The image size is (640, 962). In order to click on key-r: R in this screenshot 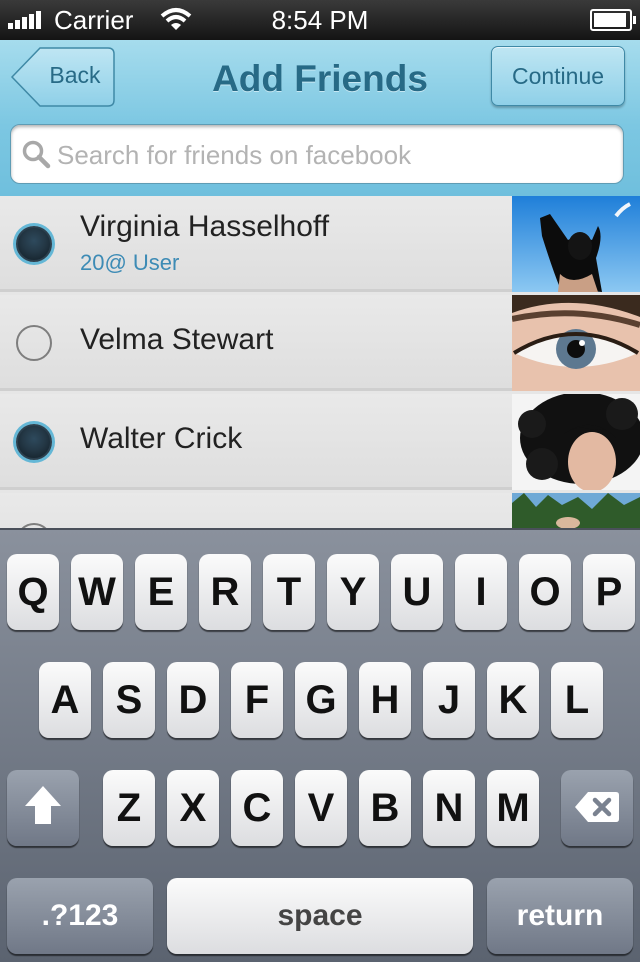, I will do `click(225, 592)`.